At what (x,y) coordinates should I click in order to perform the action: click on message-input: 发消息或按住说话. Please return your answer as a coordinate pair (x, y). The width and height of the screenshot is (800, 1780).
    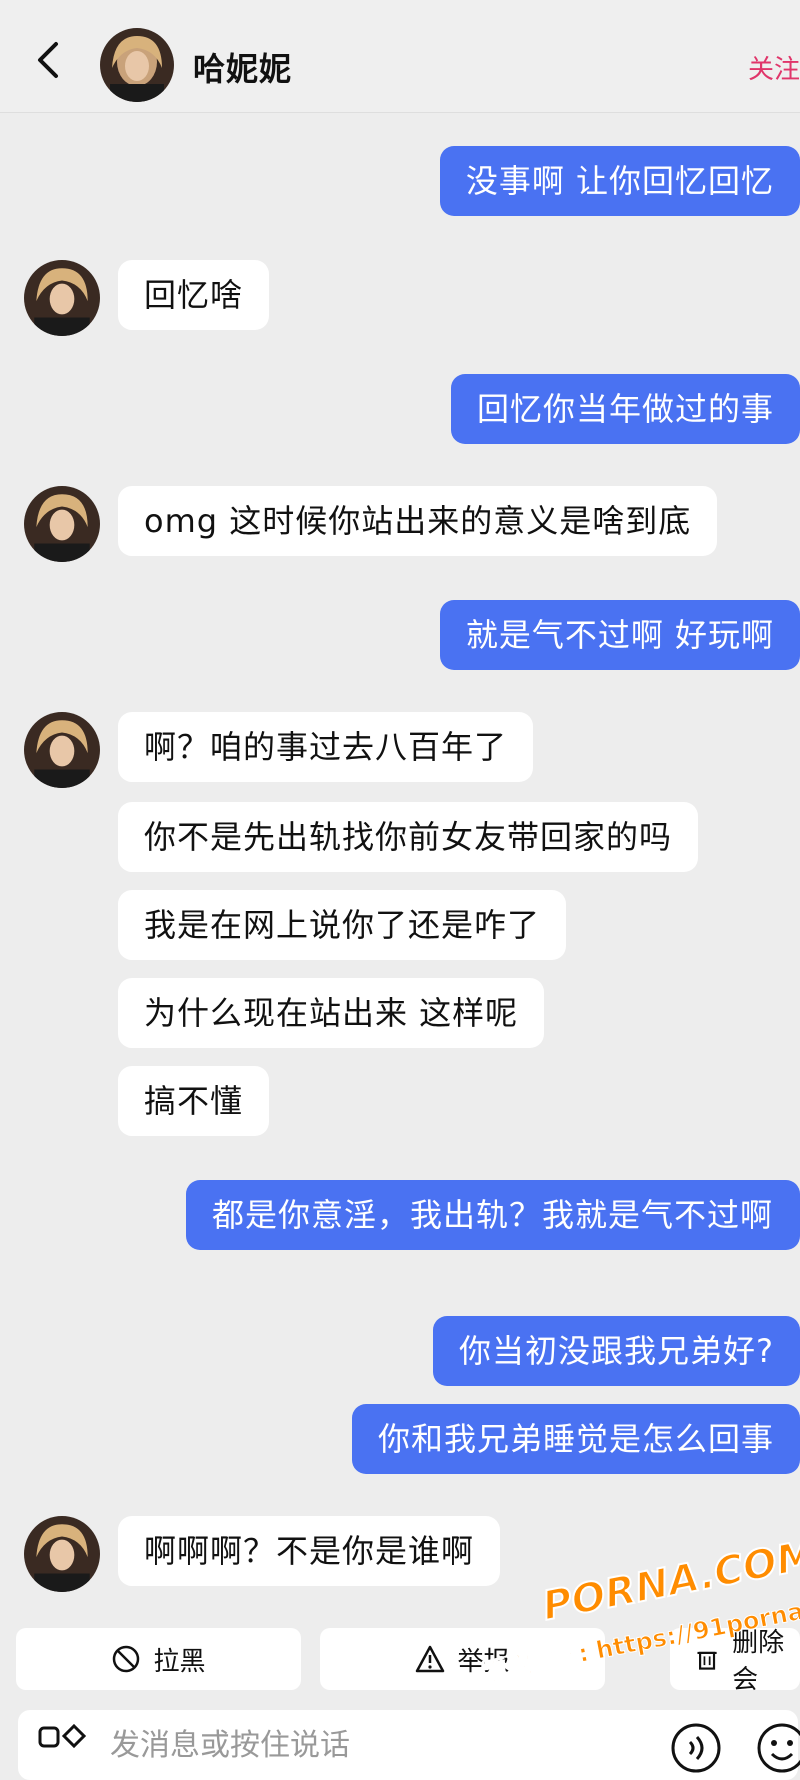
    Looking at the image, I should click on (409, 1745).